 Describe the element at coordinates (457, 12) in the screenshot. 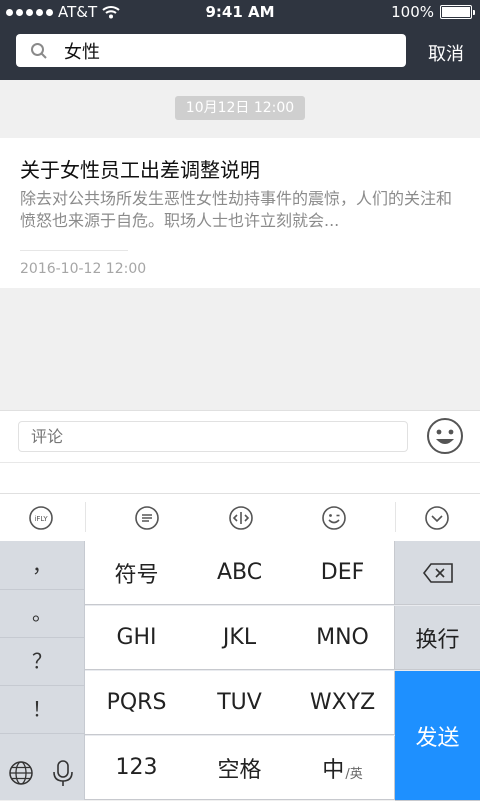

I see `battery-icon` at that location.